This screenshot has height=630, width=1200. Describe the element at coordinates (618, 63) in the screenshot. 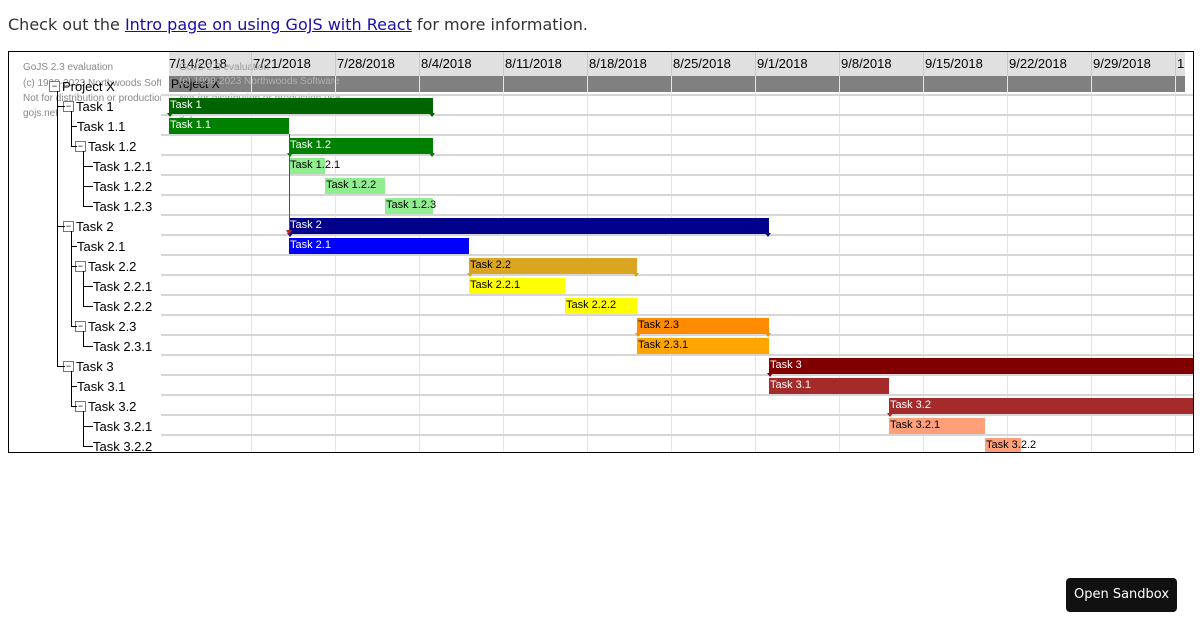

I see `timeline-date-label: 8/18/2018` at that location.